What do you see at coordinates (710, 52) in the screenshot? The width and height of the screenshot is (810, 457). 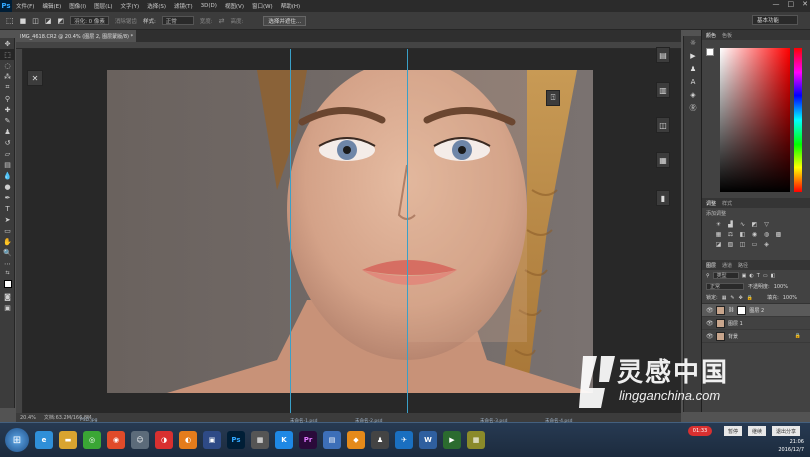 I see `foreground-color-swatch` at bounding box center [710, 52].